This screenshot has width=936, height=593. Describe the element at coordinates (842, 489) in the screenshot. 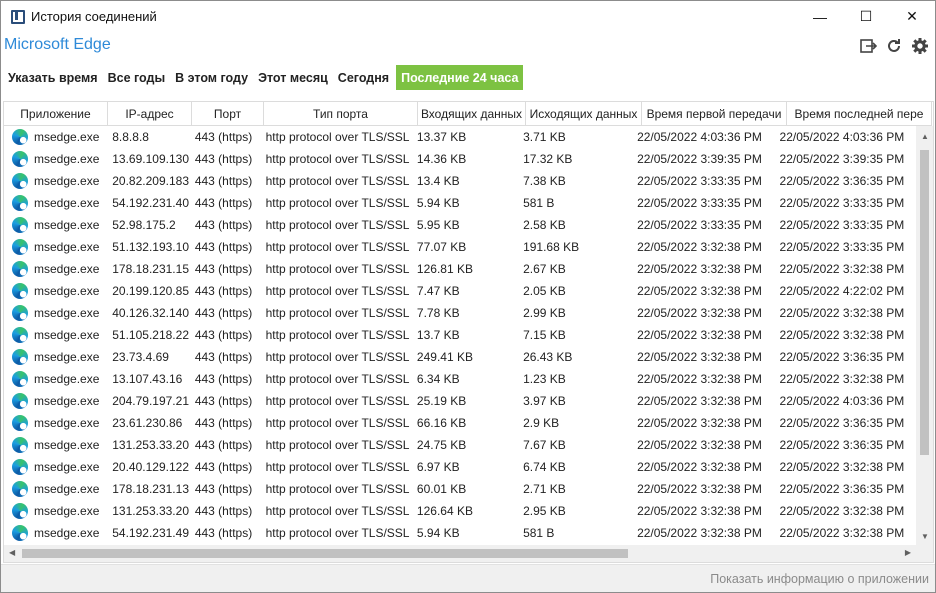

I see `col-last-time-cell: 22/05/2022 3:36:35 PM` at that location.